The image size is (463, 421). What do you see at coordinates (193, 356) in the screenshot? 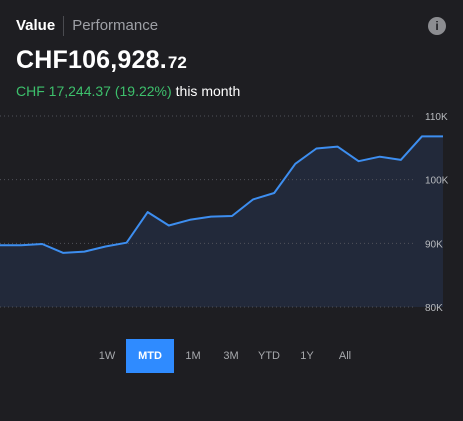
I see `range-1m: 1M` at bounding box center [193, 356].